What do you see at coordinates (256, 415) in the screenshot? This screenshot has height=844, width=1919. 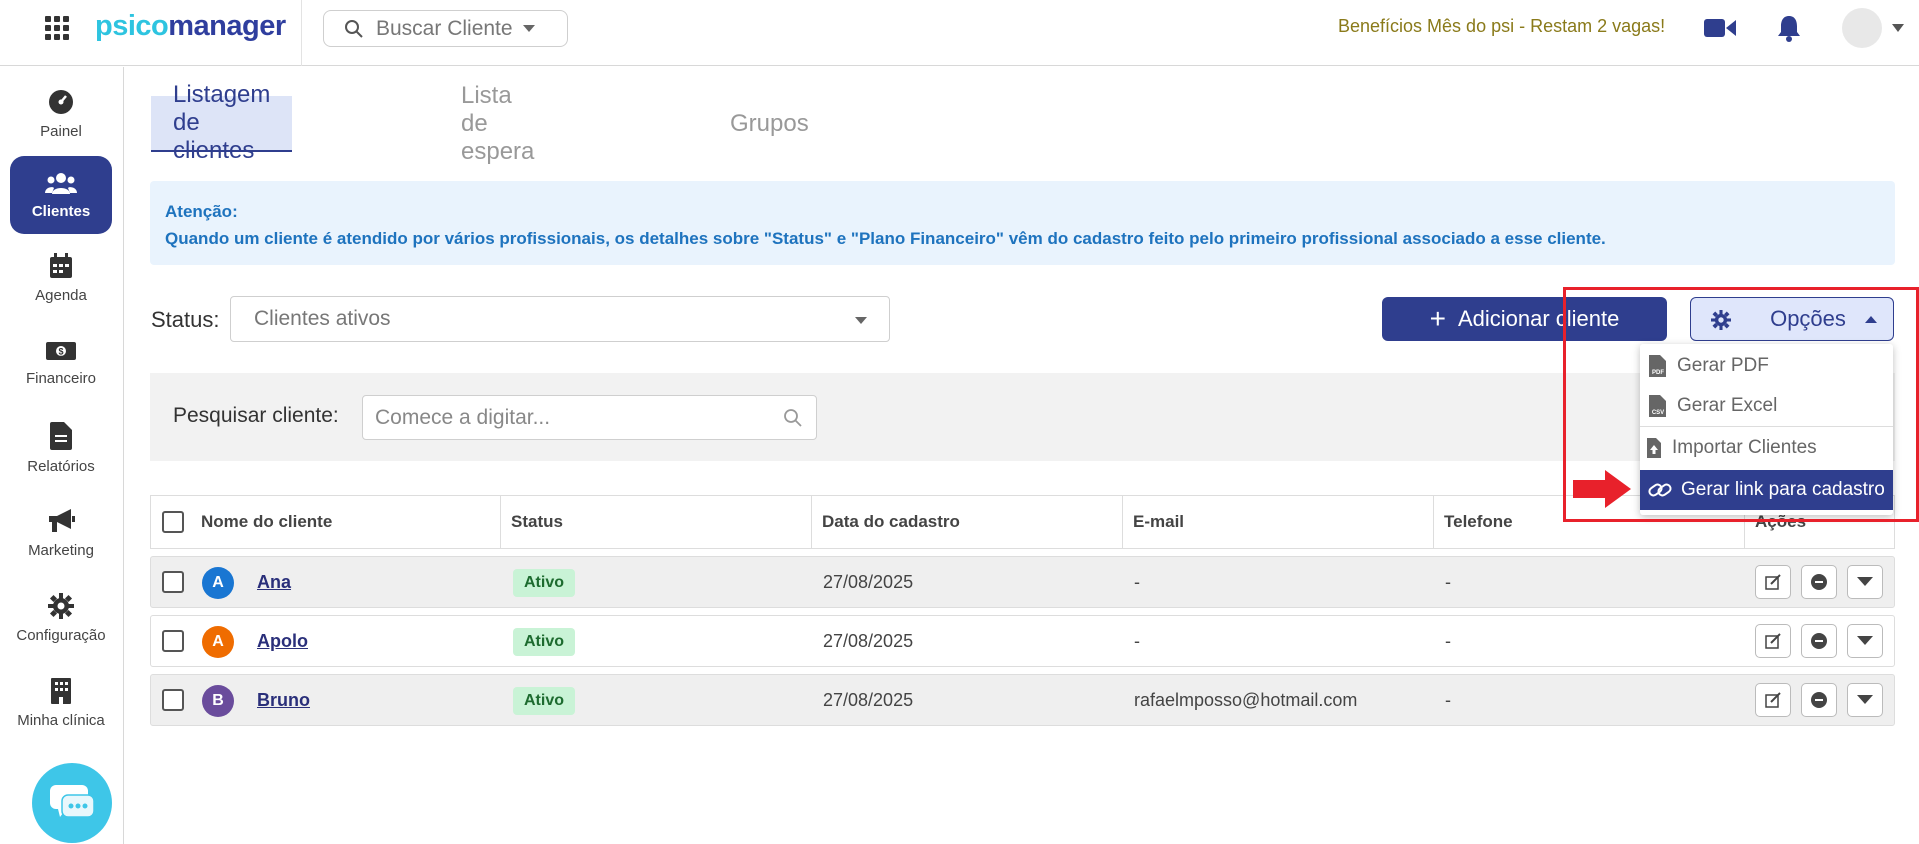 I see `search-client-label: Pesquisar cliente:` at bounding box center [256, 415].